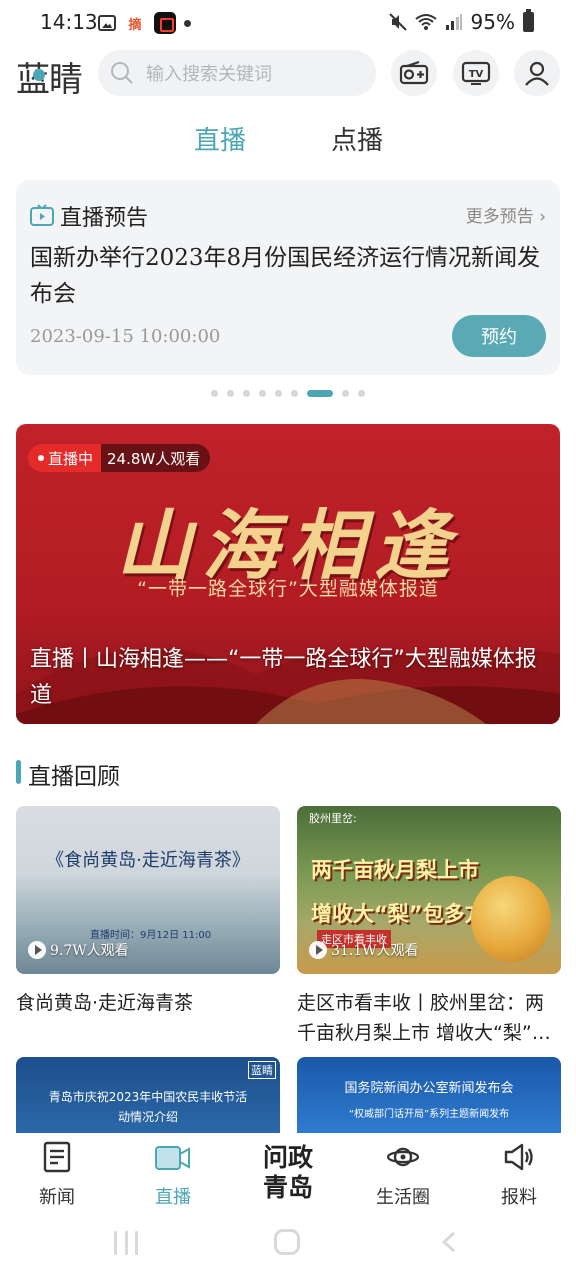 Image resolution: width=576 pixels, height=1280 pixels. I want to click on preview-time: 2023-09-15 10:00:00, so click(125, 336).